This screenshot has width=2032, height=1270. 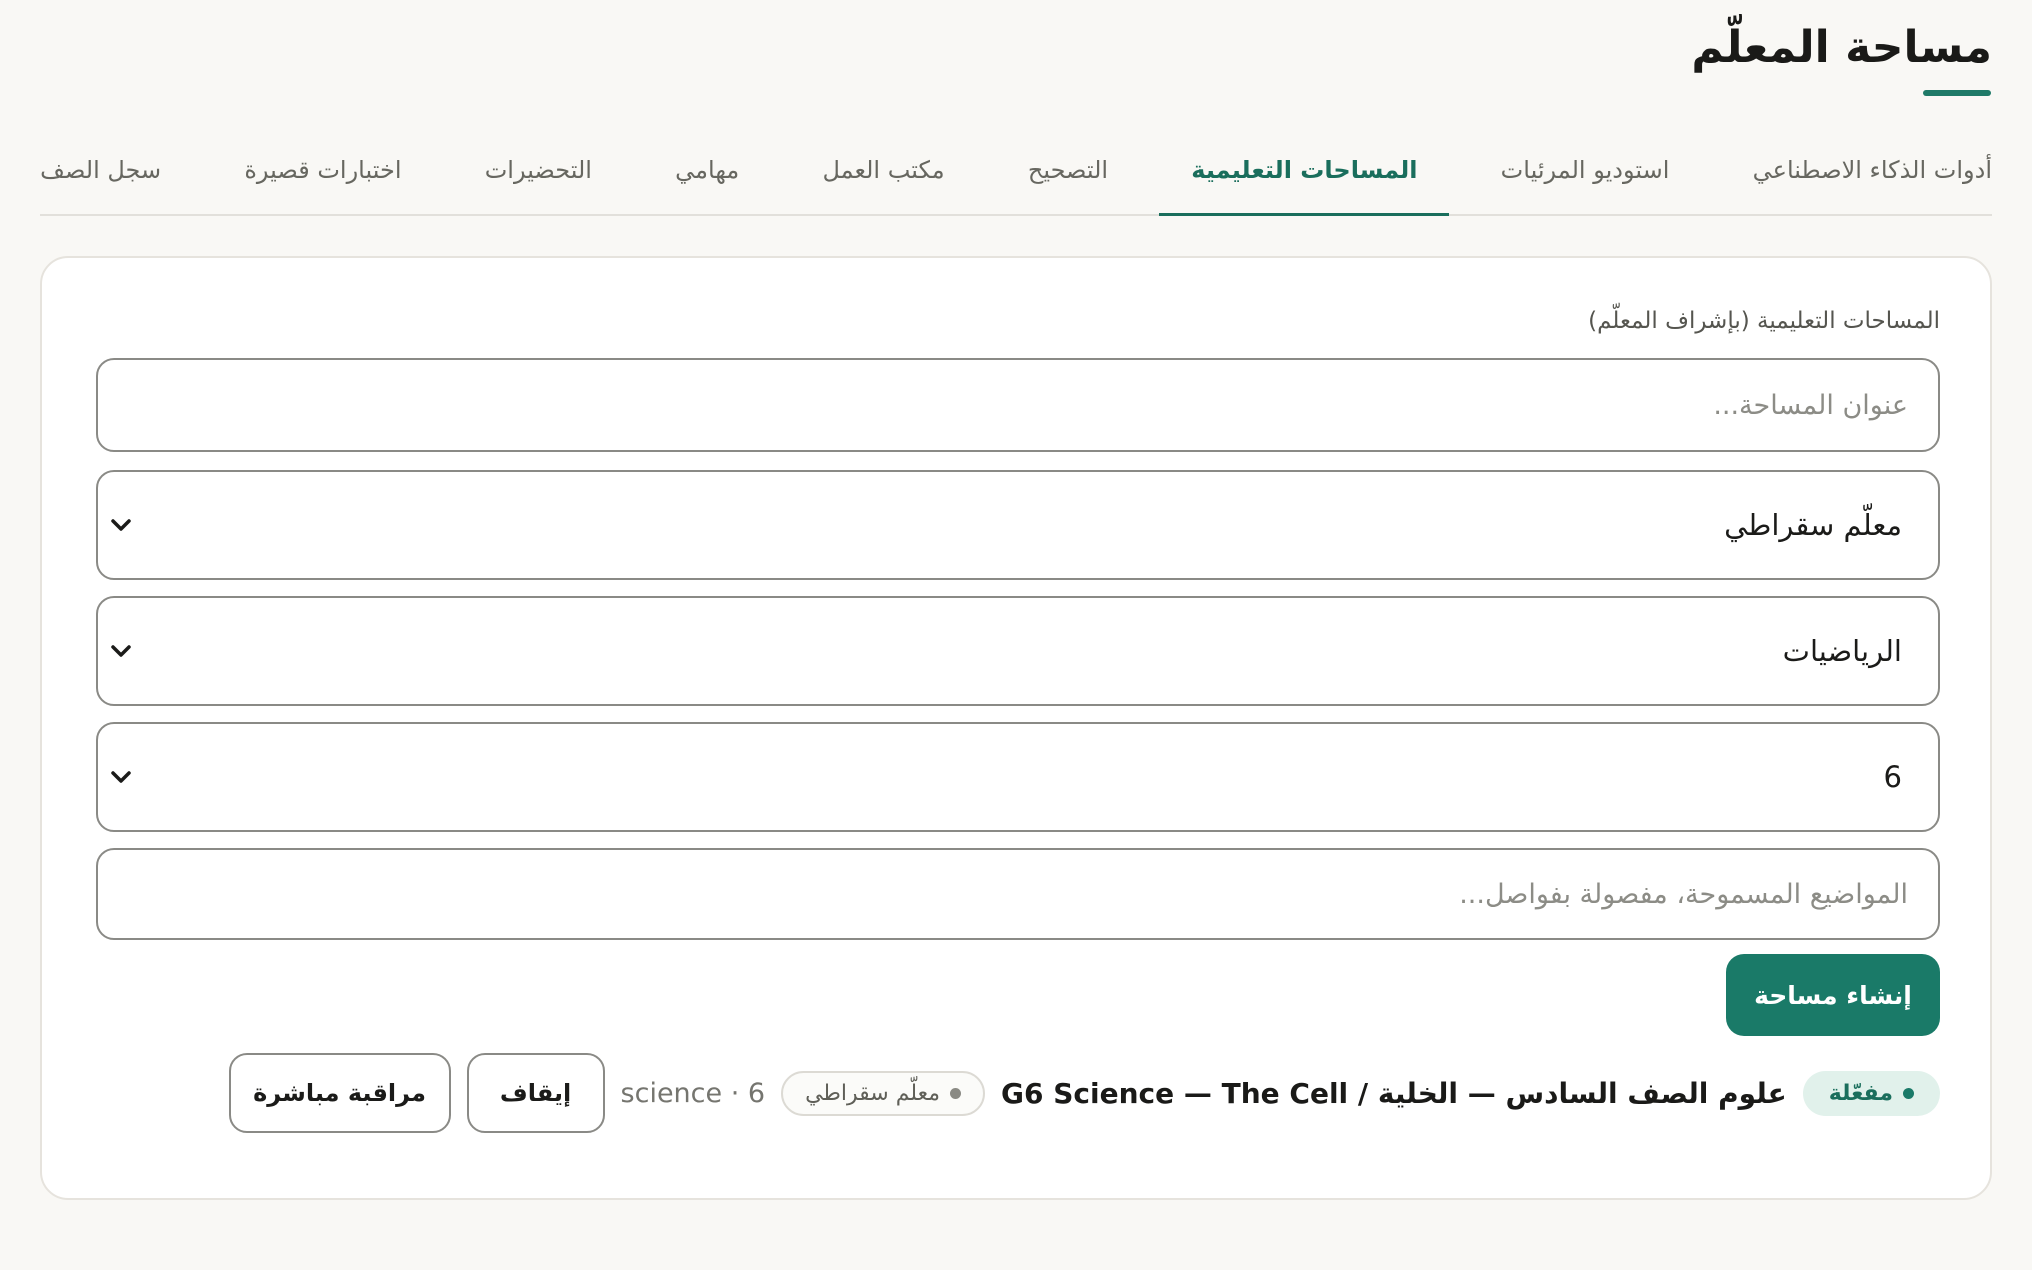 I want to click on stop-space-button: إيقاف, so click(x=535, y=1093).